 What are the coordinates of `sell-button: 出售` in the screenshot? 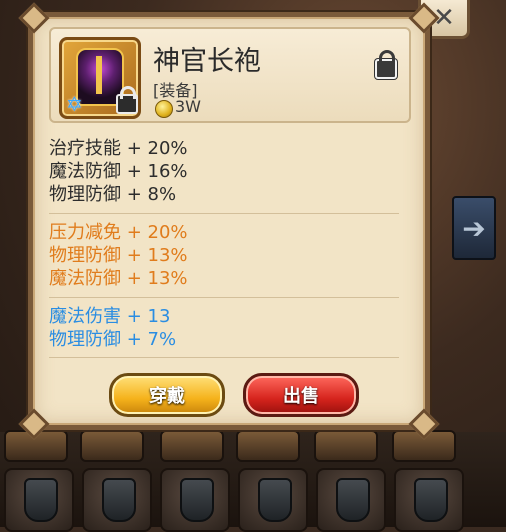 It's located at (301, 395).